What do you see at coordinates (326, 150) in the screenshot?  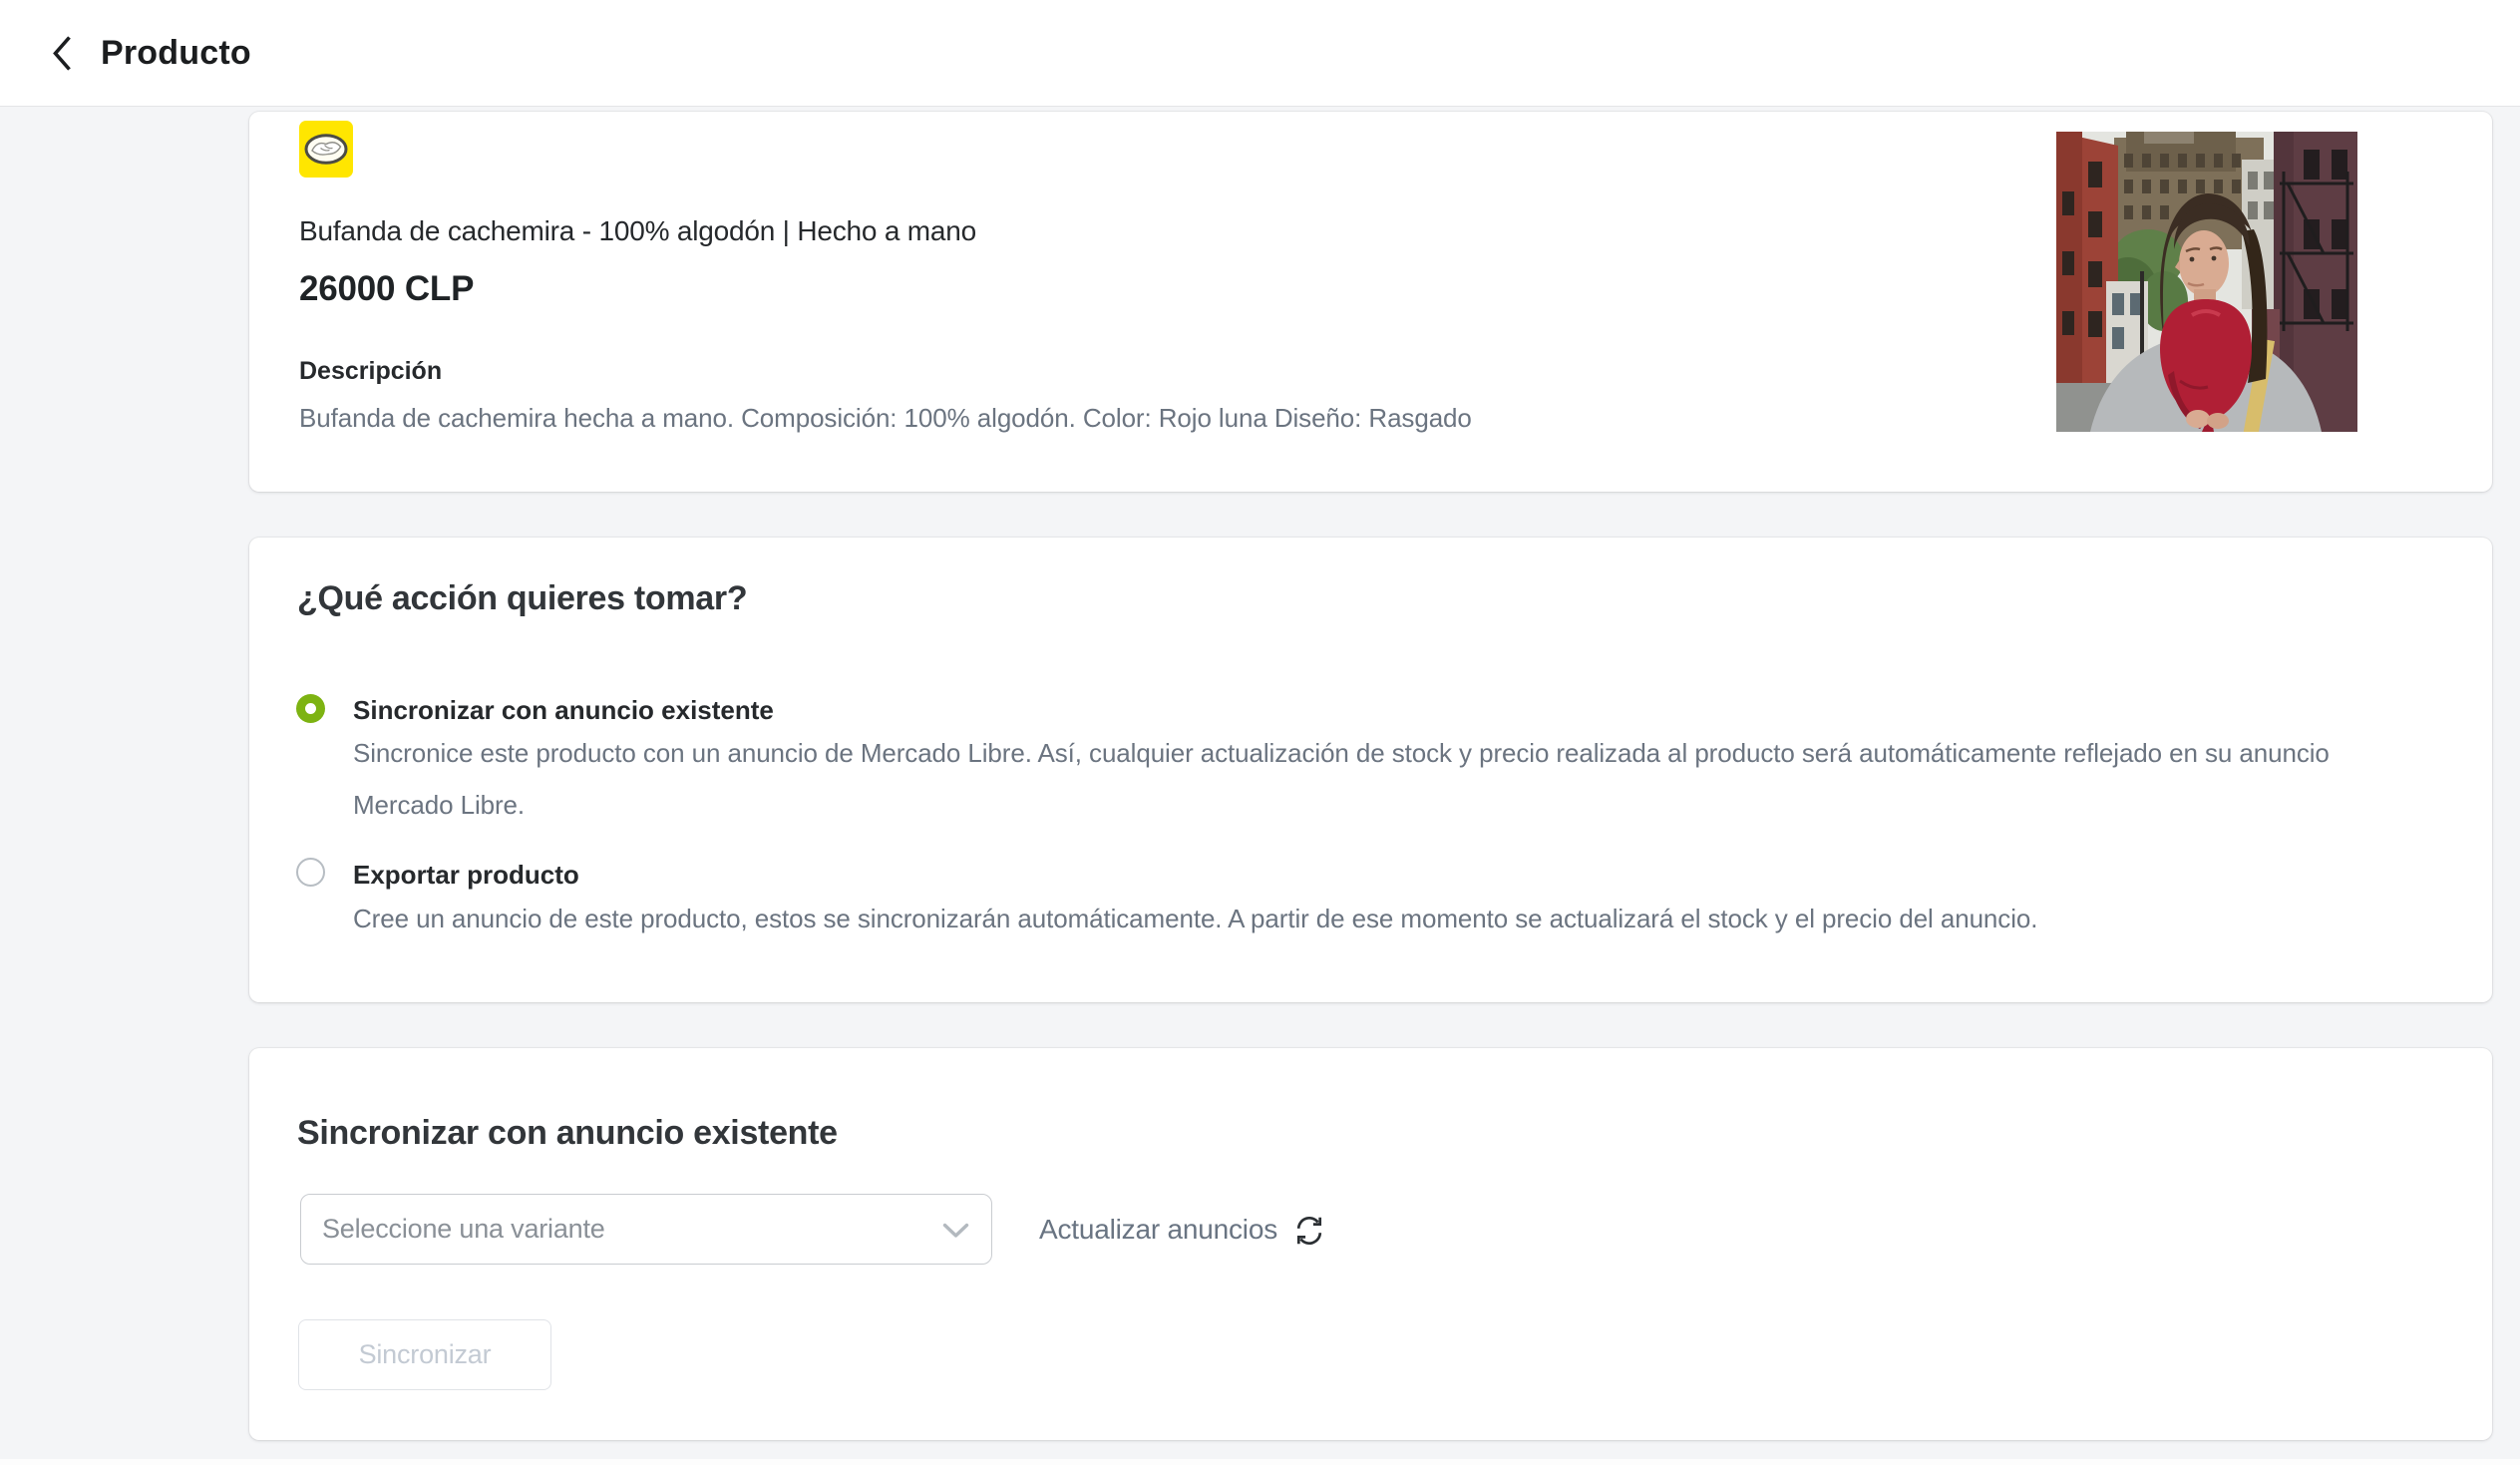 I see `mercado-libre-icon` at bounding box center [326, 150].